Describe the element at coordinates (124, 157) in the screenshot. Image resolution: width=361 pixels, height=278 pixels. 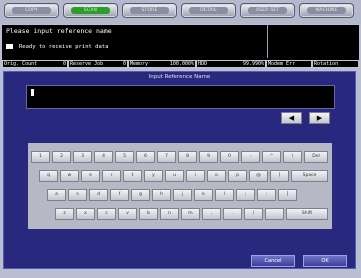
I see `key-row1-4: 5` at that location.